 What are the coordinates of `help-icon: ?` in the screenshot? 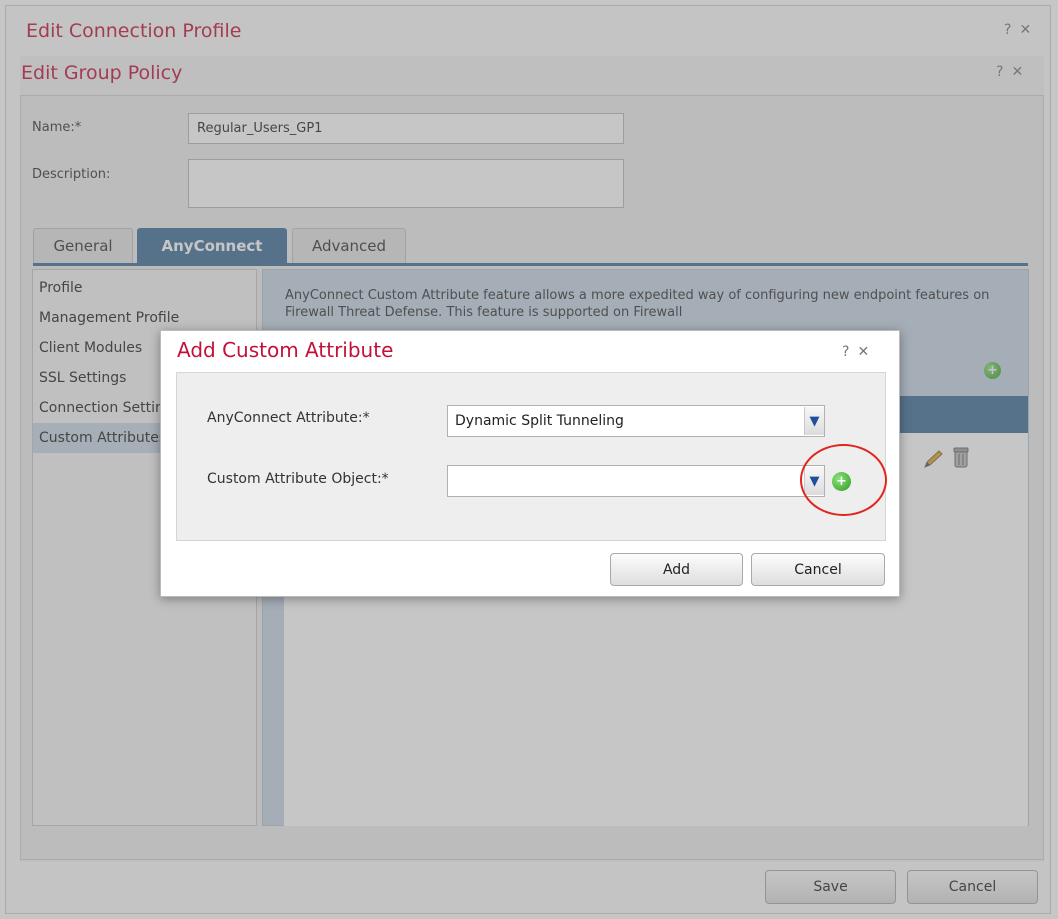 It's located at (849, 352).